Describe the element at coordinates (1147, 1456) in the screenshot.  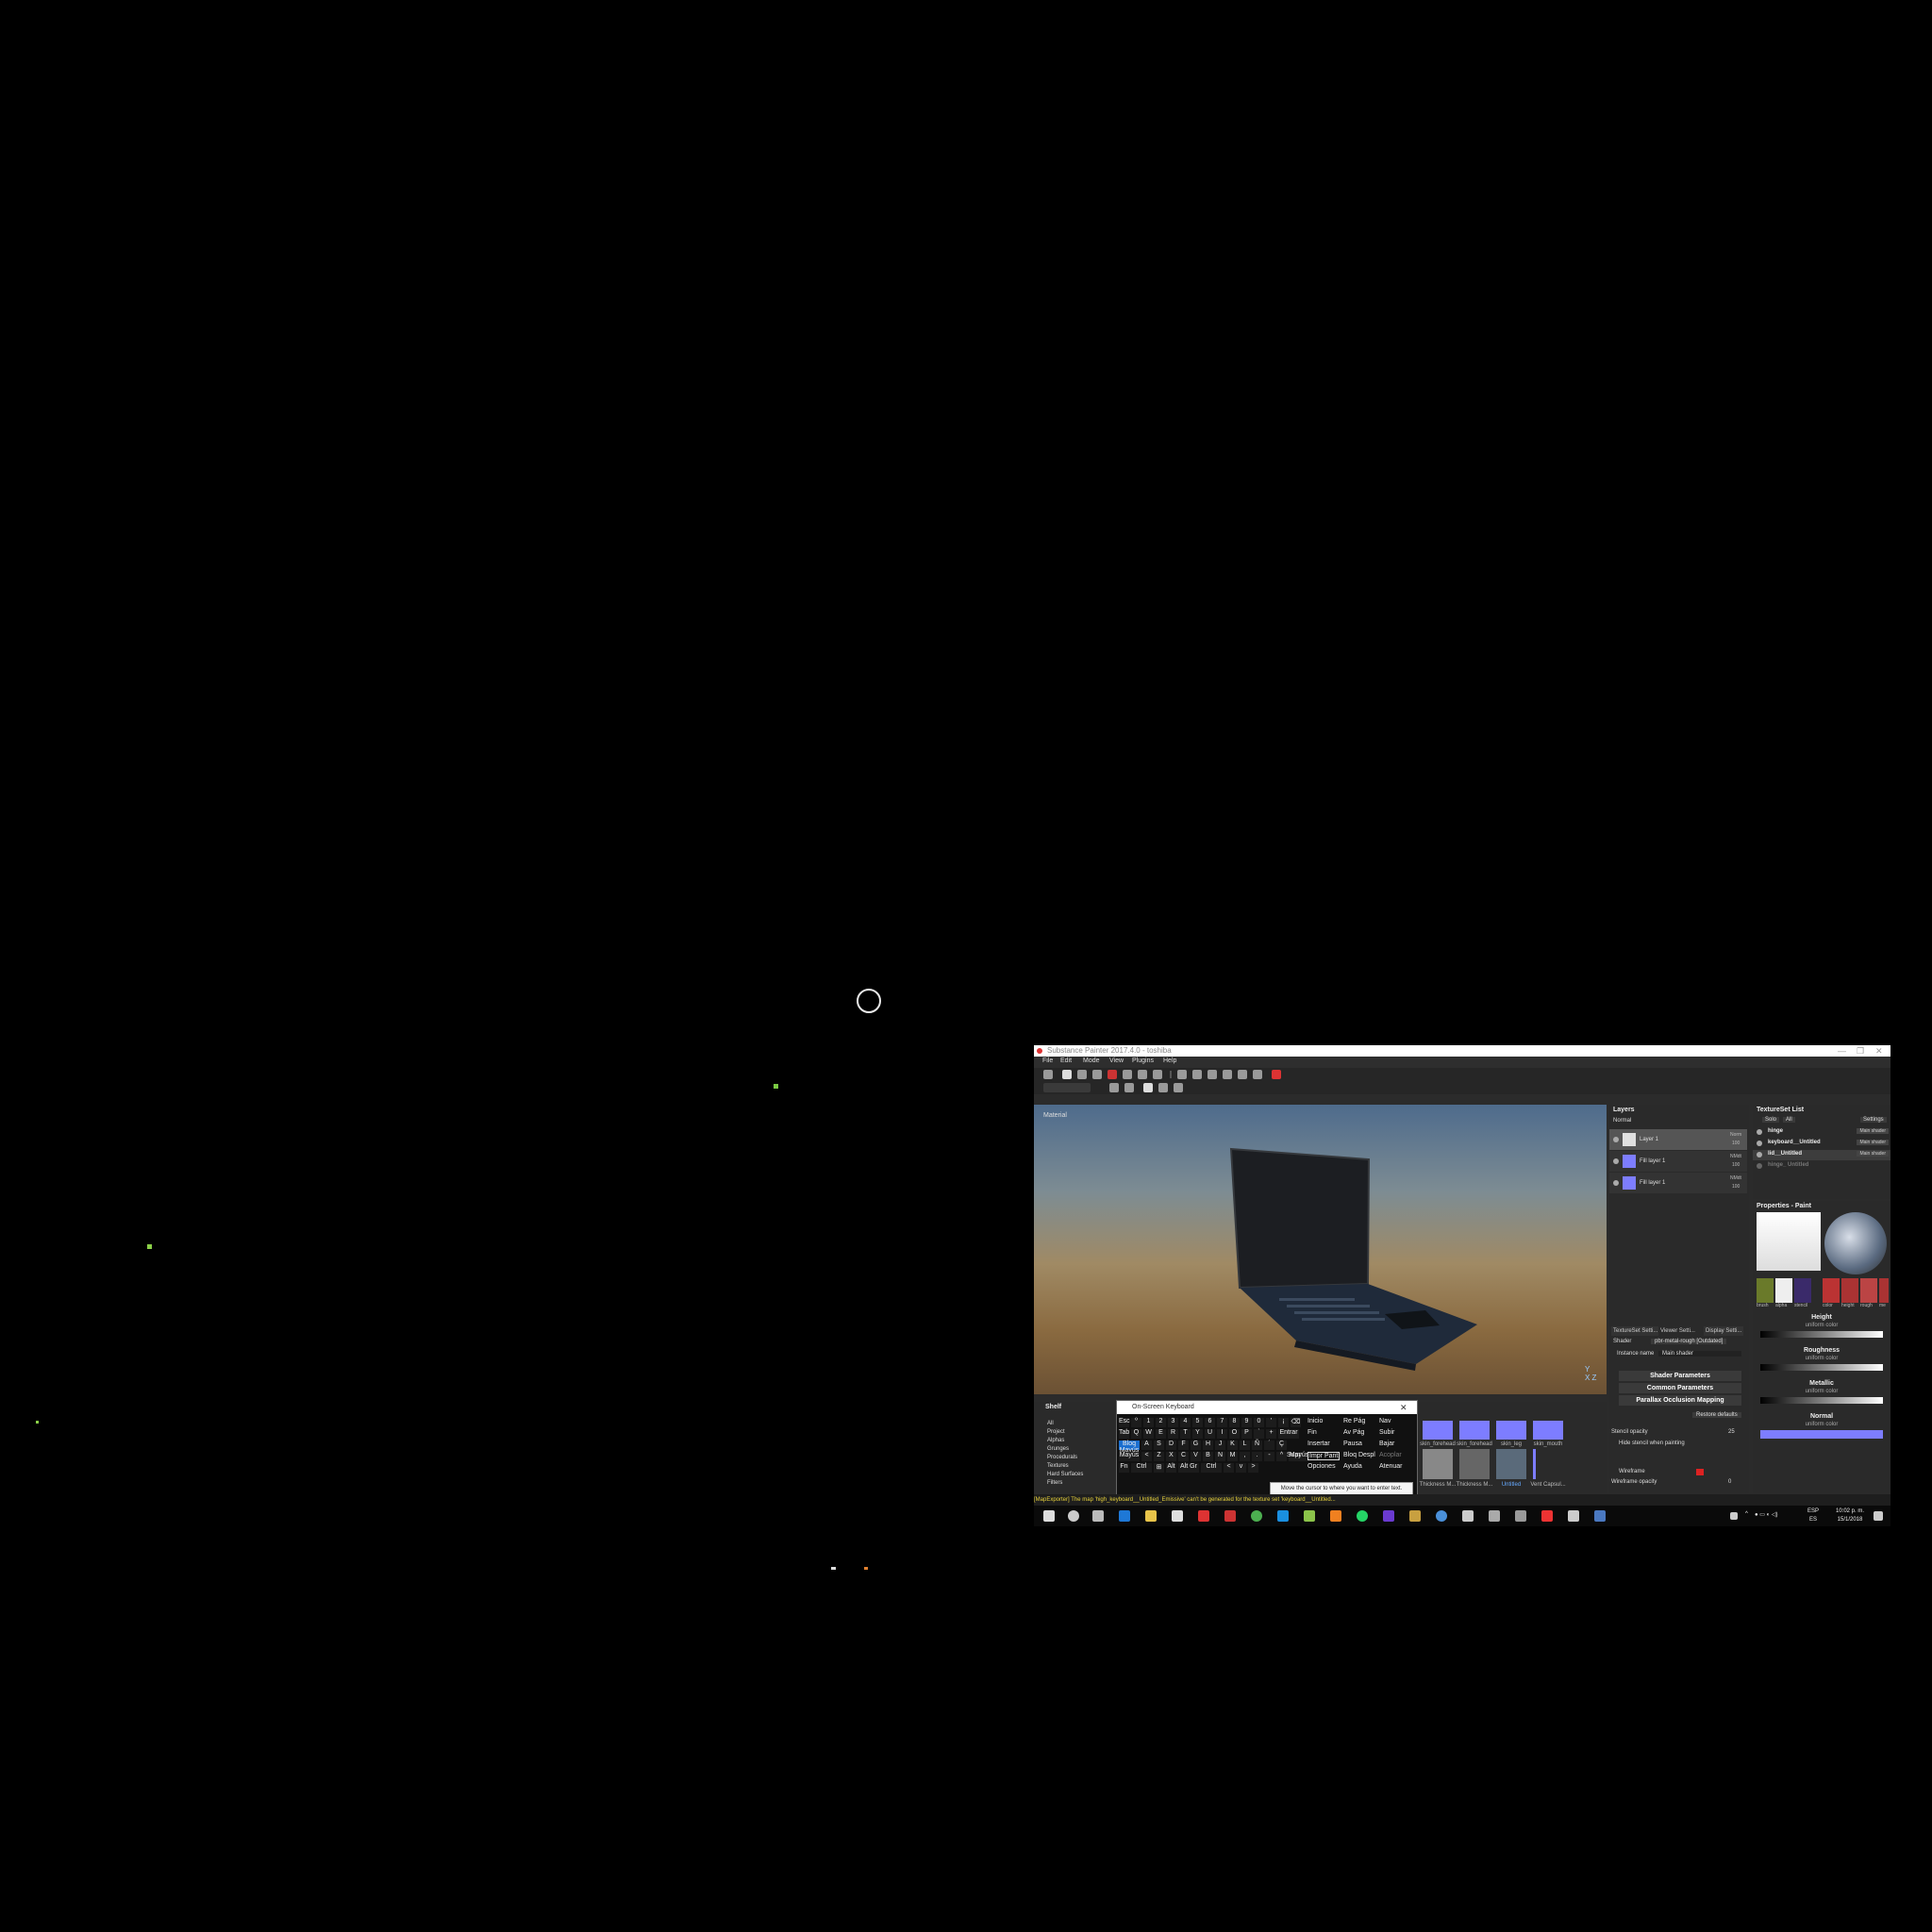
I see `osk-key: <` at that location.